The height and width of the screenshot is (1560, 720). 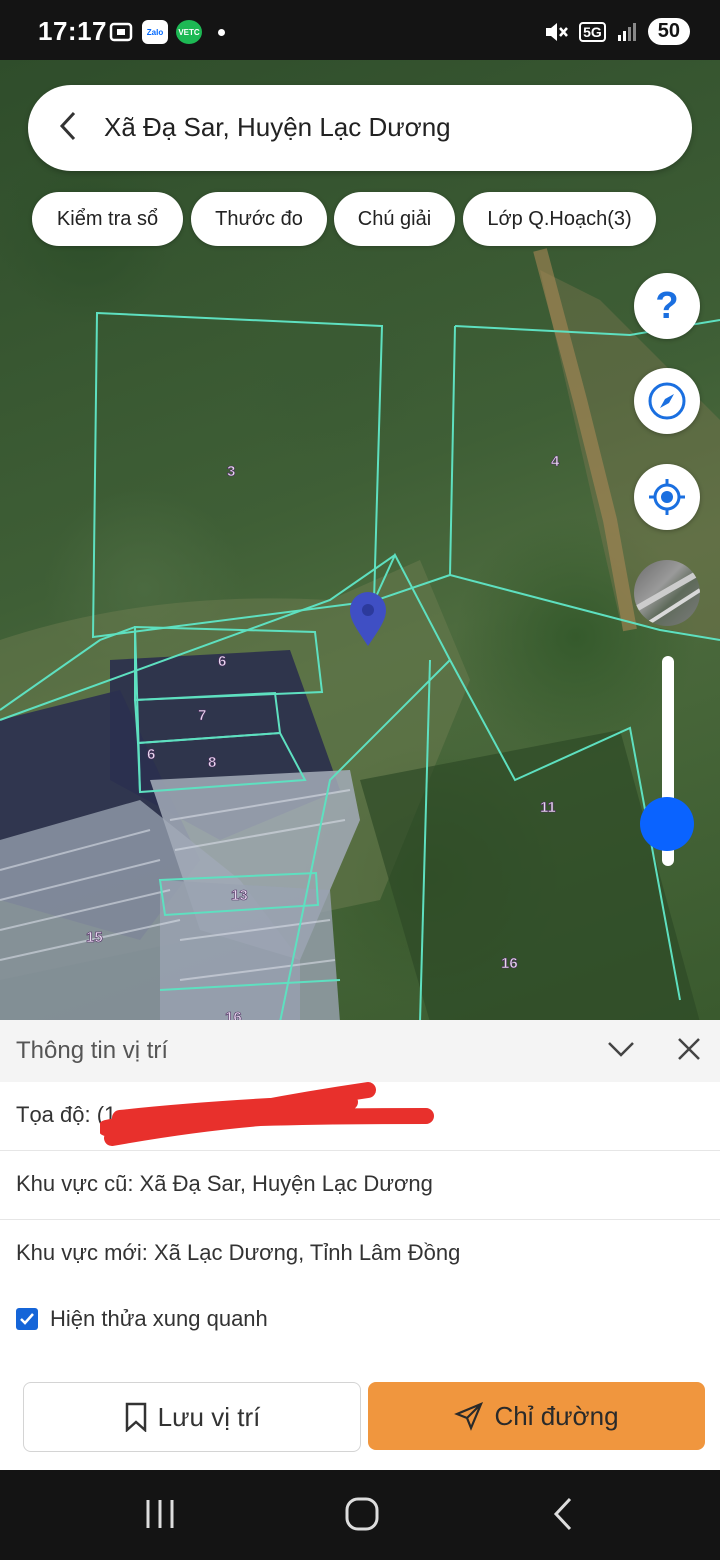 I want to click on parcel-label: 15, so click(x=94, y=937).